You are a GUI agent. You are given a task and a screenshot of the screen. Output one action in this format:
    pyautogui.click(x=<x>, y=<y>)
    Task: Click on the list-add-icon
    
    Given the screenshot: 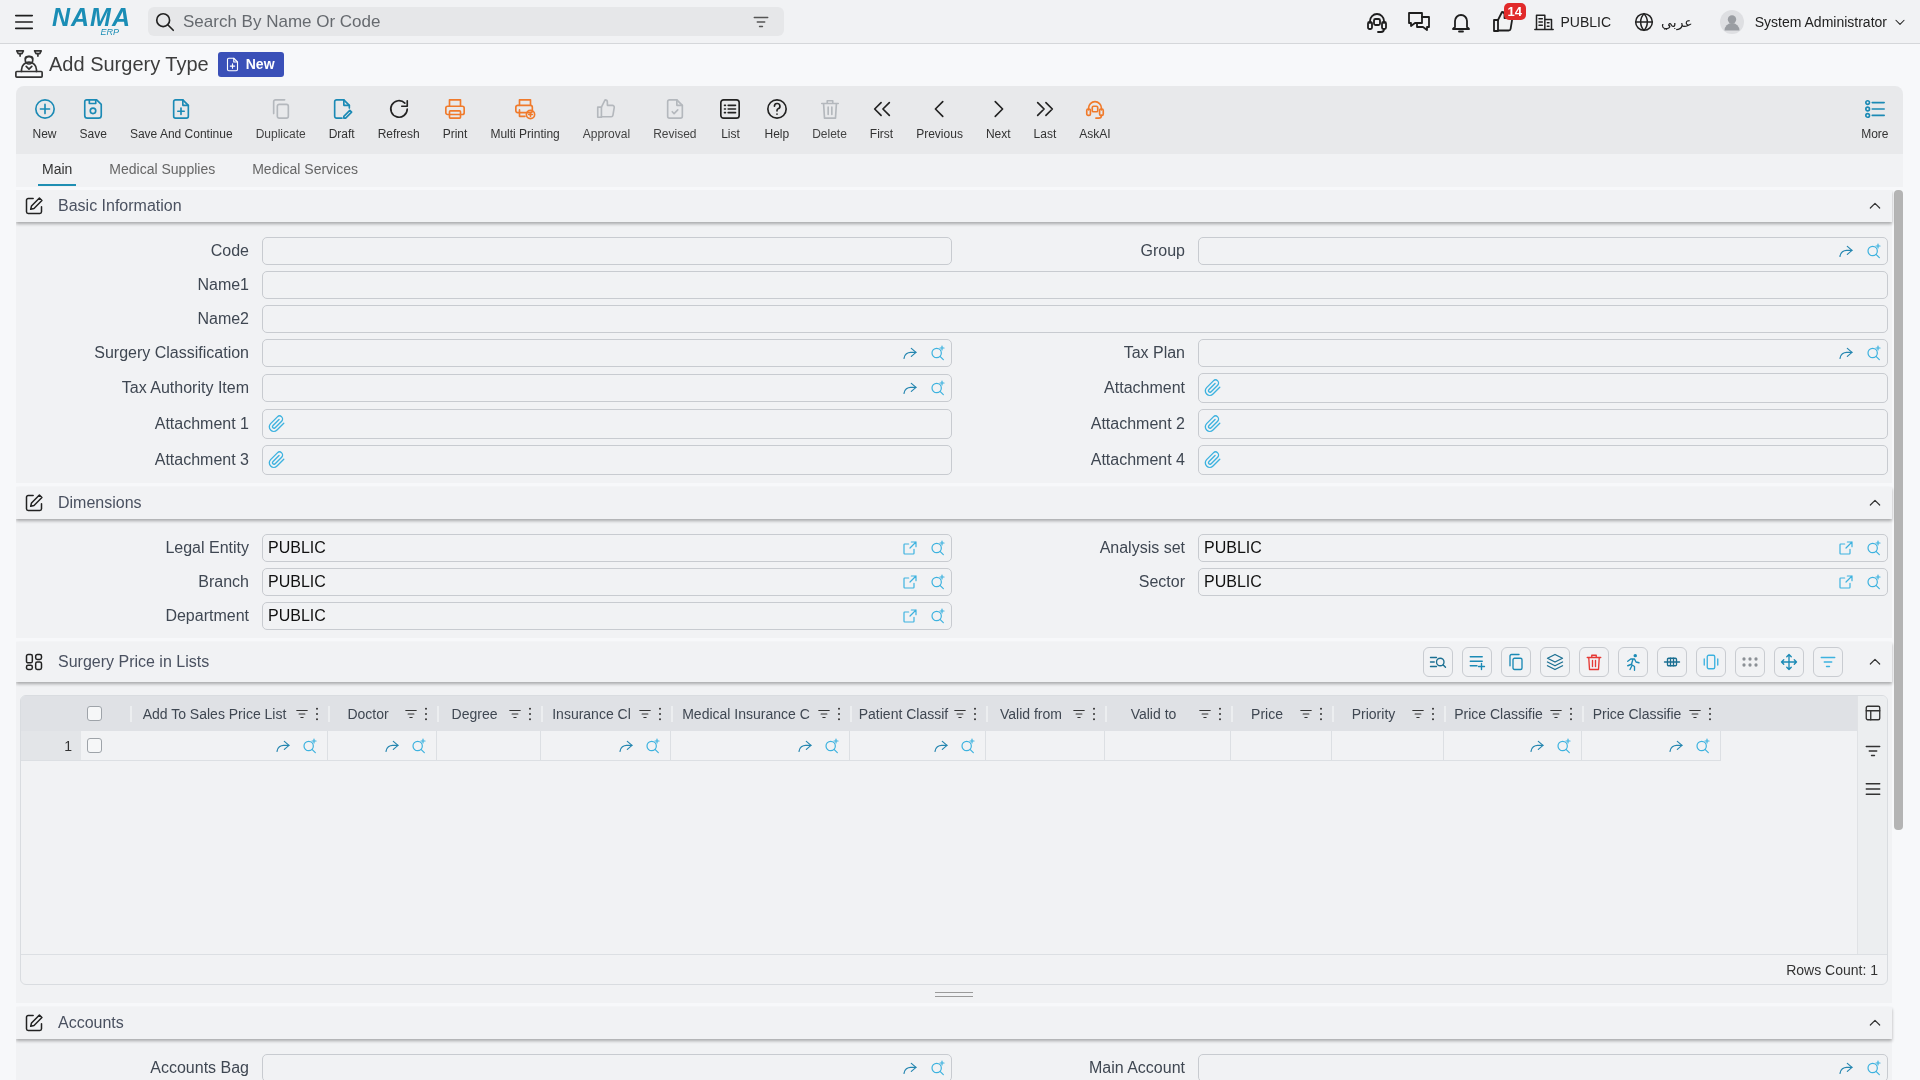 What is the action you would take?
    pyautogui.click(x=1477, y=662)
    